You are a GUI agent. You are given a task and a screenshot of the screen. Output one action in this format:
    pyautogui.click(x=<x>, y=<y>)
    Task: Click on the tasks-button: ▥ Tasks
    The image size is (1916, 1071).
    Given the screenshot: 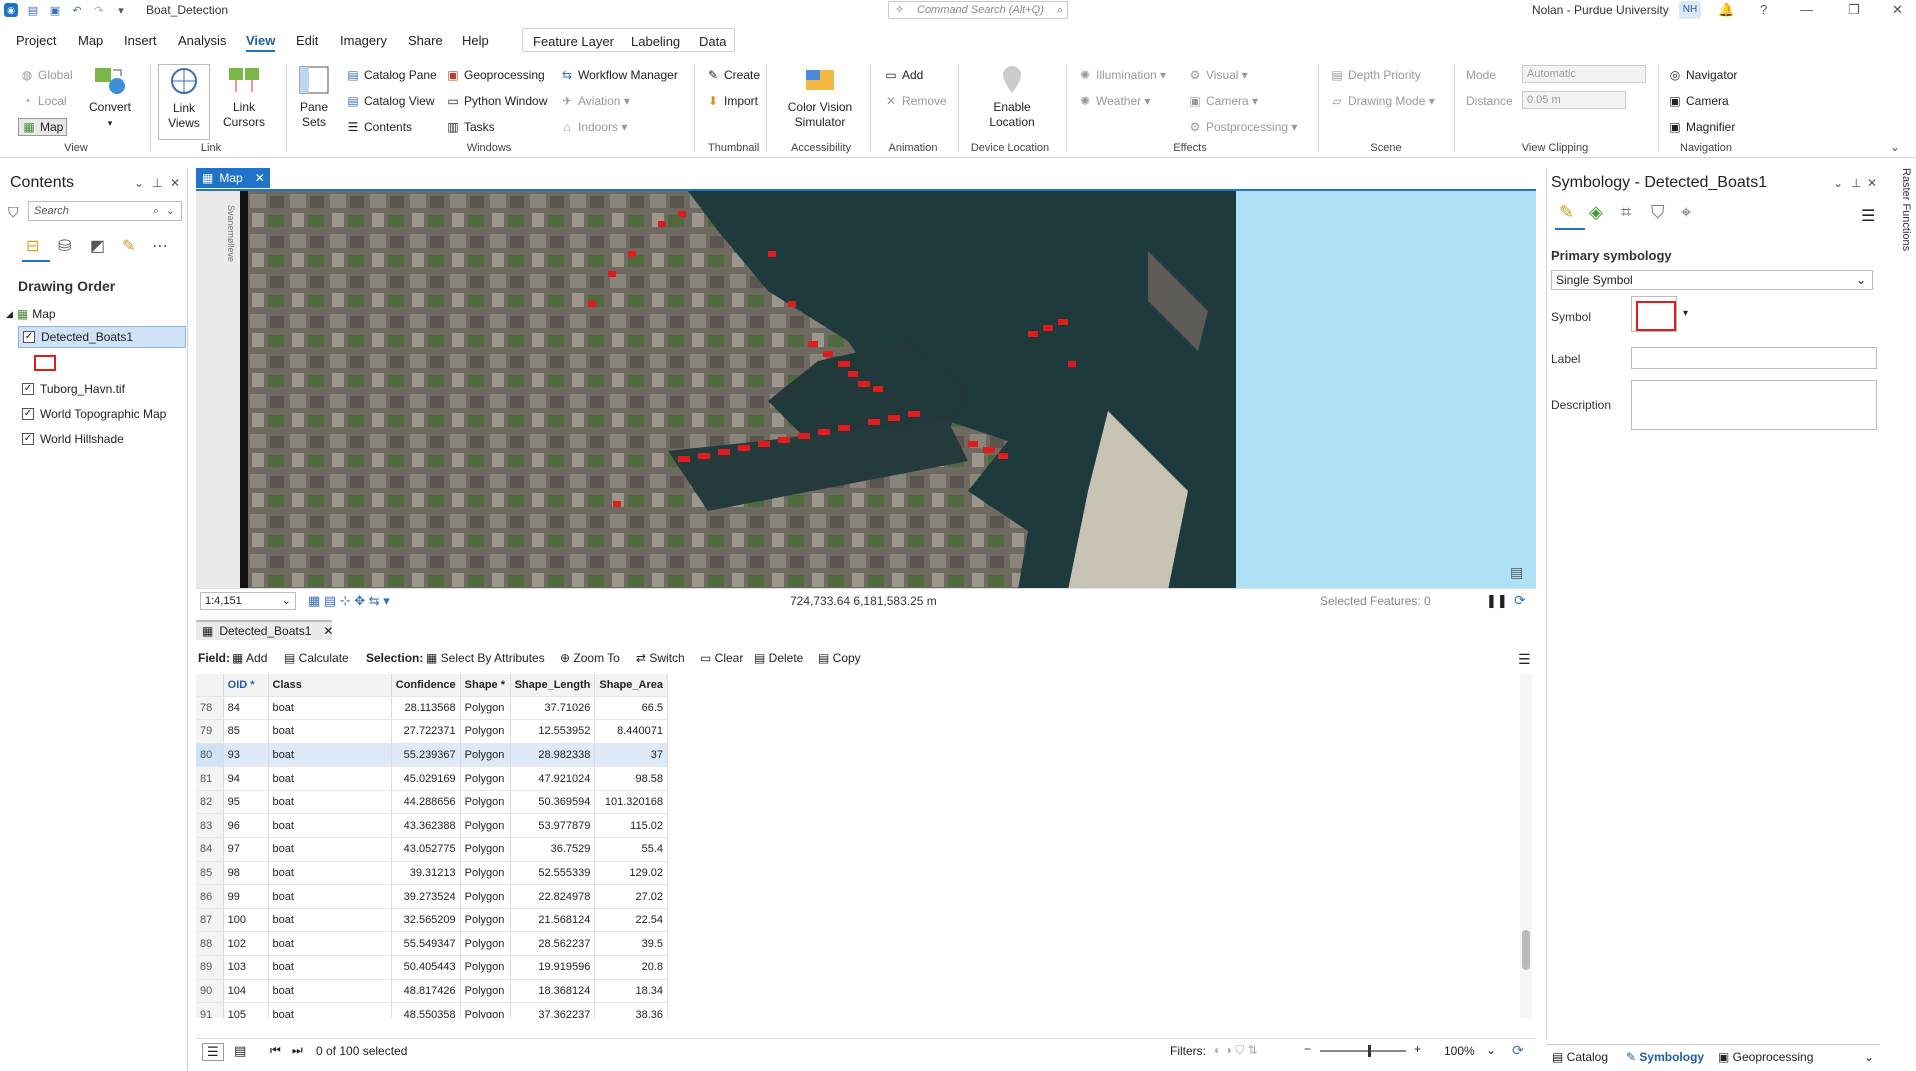 What is the action you would take?
    pyautogui.click(x=470, y=127)
    